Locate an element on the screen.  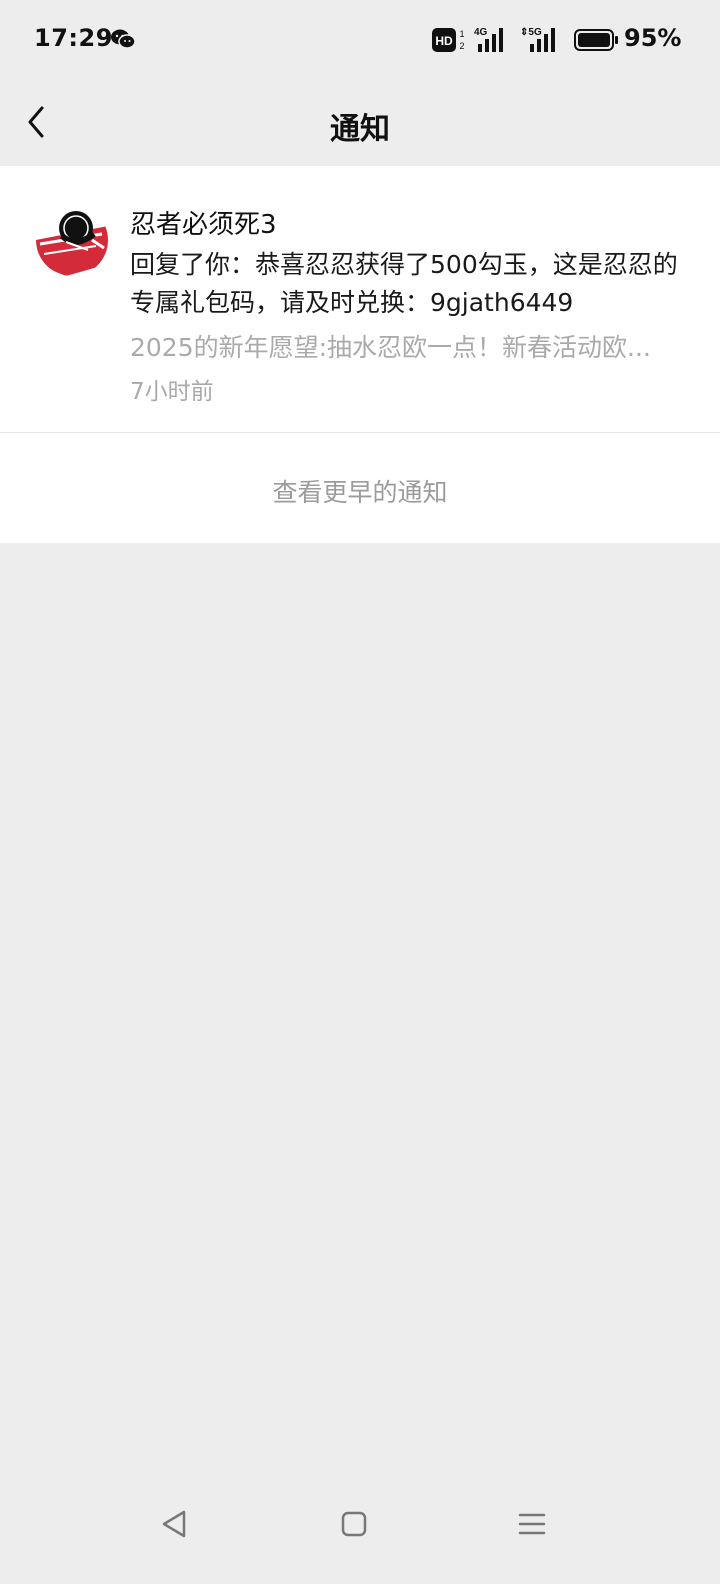
status-bar: 17:29 HD 1 2 4G ⇕5G 95% is located at coordinates (360, 40).